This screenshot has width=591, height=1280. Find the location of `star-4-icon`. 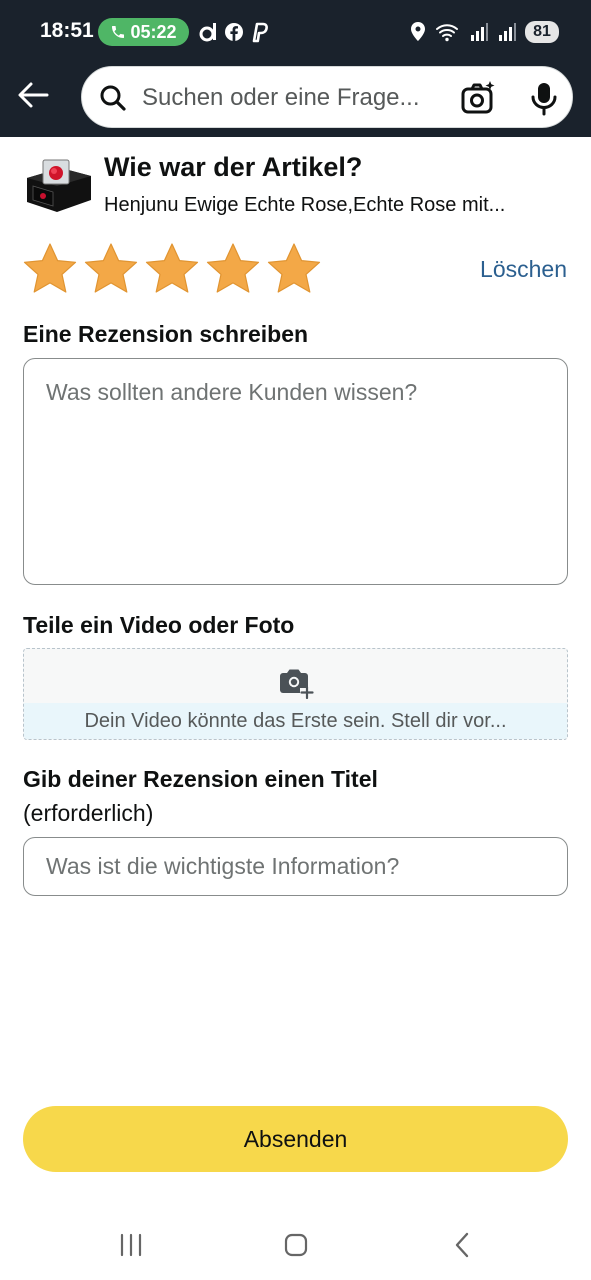

star-4-icon is located at coordinates (233, 269).